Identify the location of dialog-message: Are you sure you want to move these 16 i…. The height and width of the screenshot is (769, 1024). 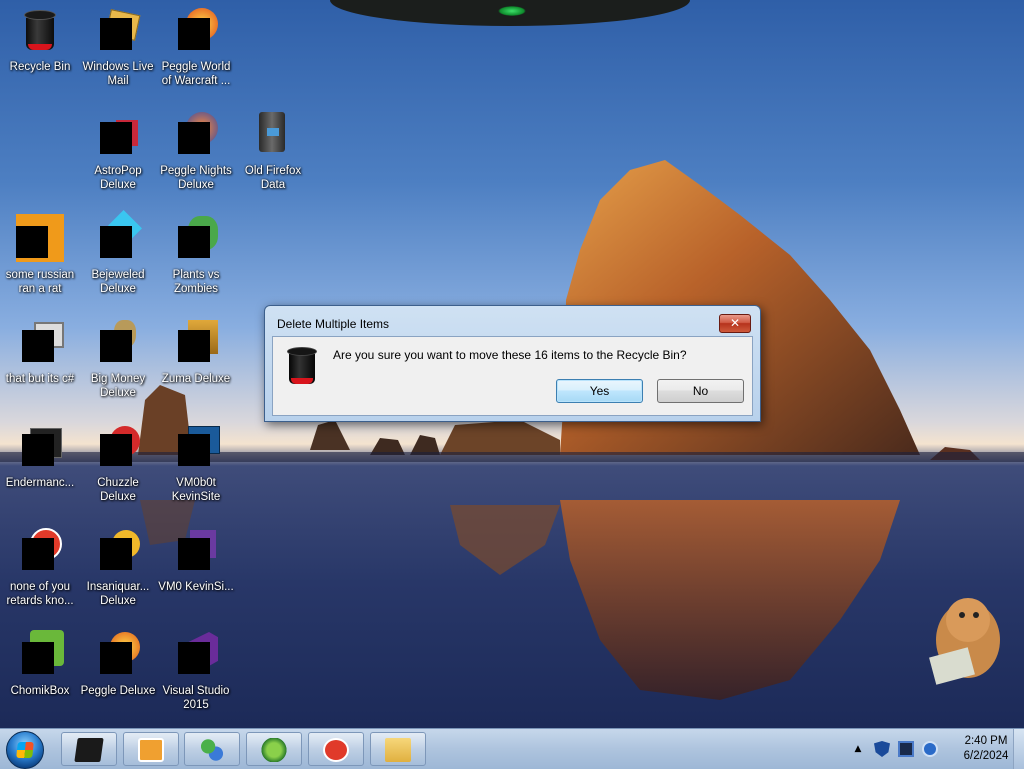
(510, 355).